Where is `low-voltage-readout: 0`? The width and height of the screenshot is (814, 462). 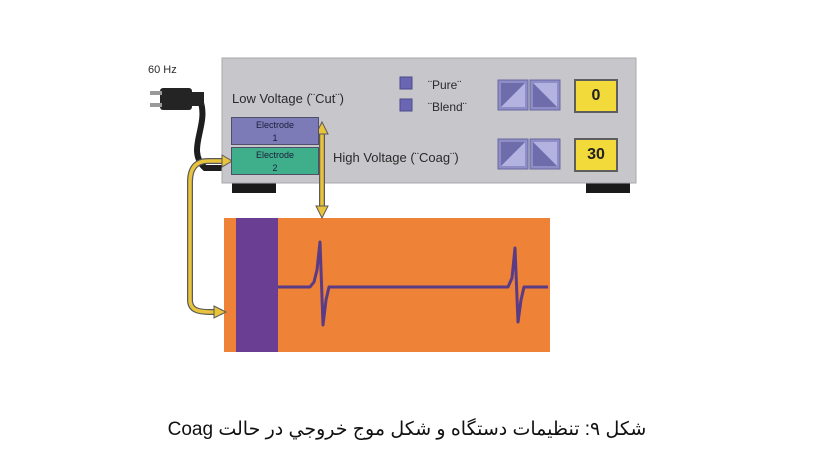
low-voltage-readout: 0 is located at coordinates (596, 96).